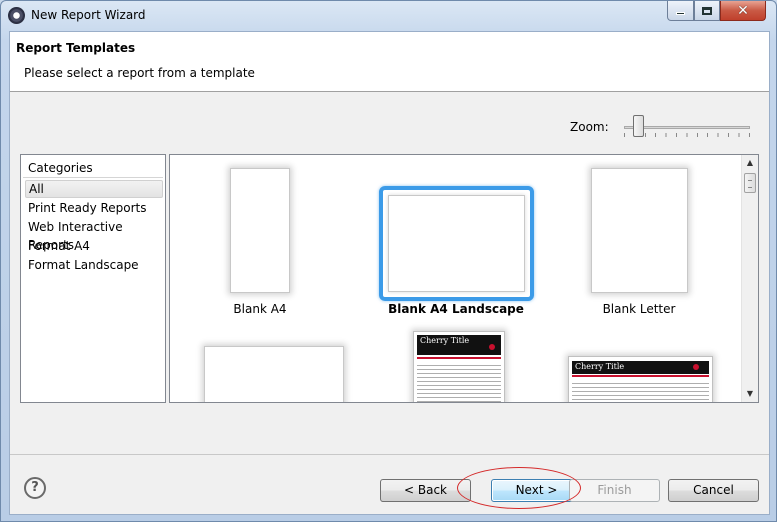 This screenshot has width=777, height=522. What do you see at coordinates (519, 488) in the screenshot?
I see `annotation-ellipse` at bounding box center [519, 488].